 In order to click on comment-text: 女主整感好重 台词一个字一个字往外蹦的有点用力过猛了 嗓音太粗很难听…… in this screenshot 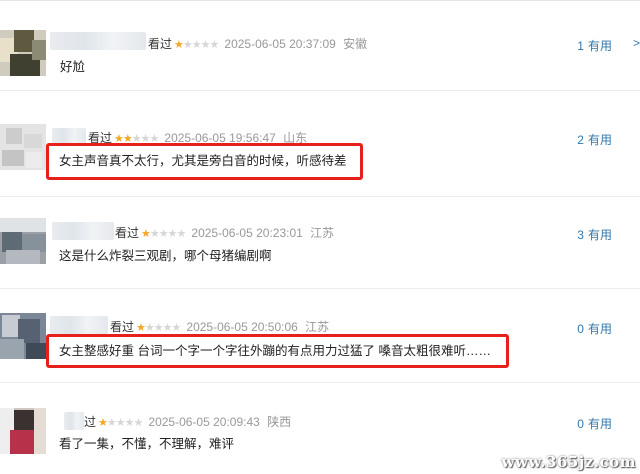, I will do `click(275, 351)`.